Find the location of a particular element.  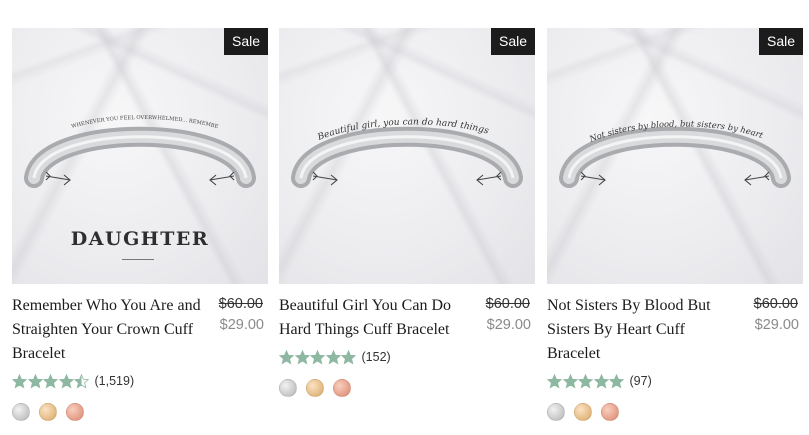

review-count: (1,519) is located at coordinates (114, 381).